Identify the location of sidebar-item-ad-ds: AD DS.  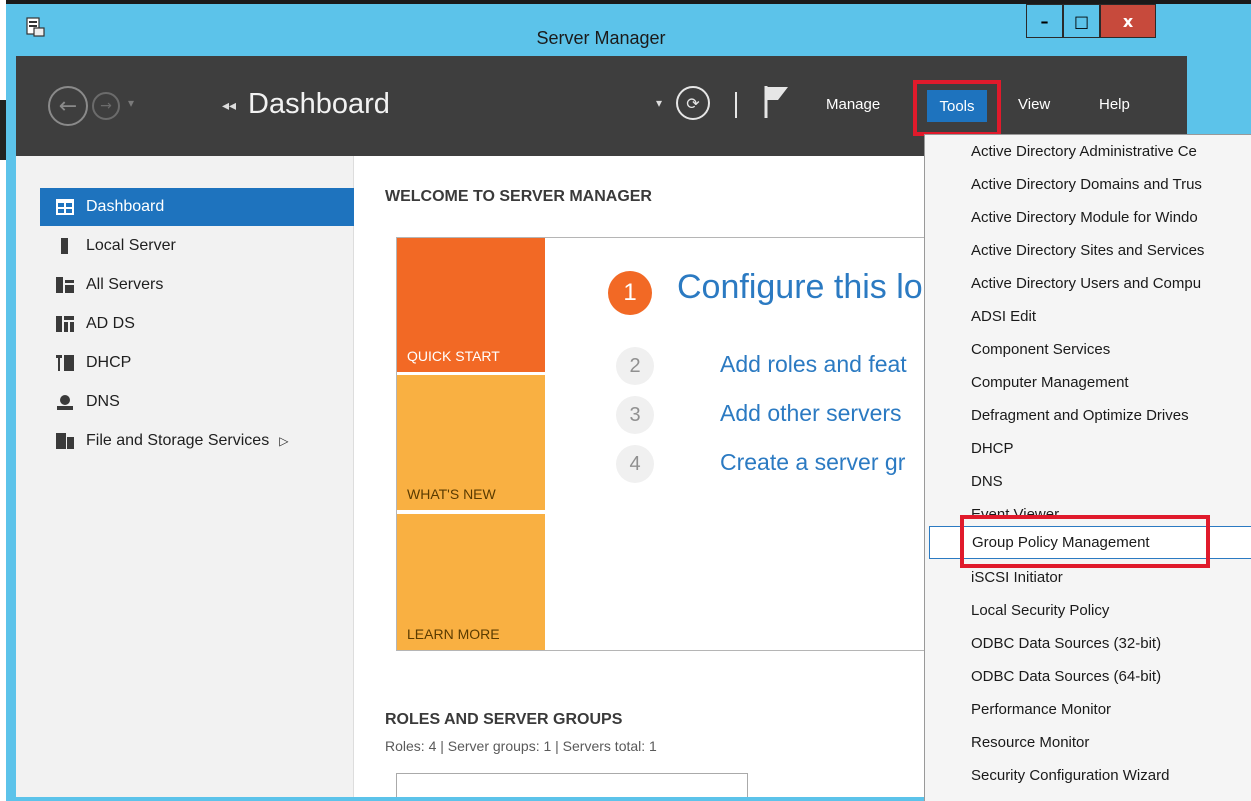
(197, 324).